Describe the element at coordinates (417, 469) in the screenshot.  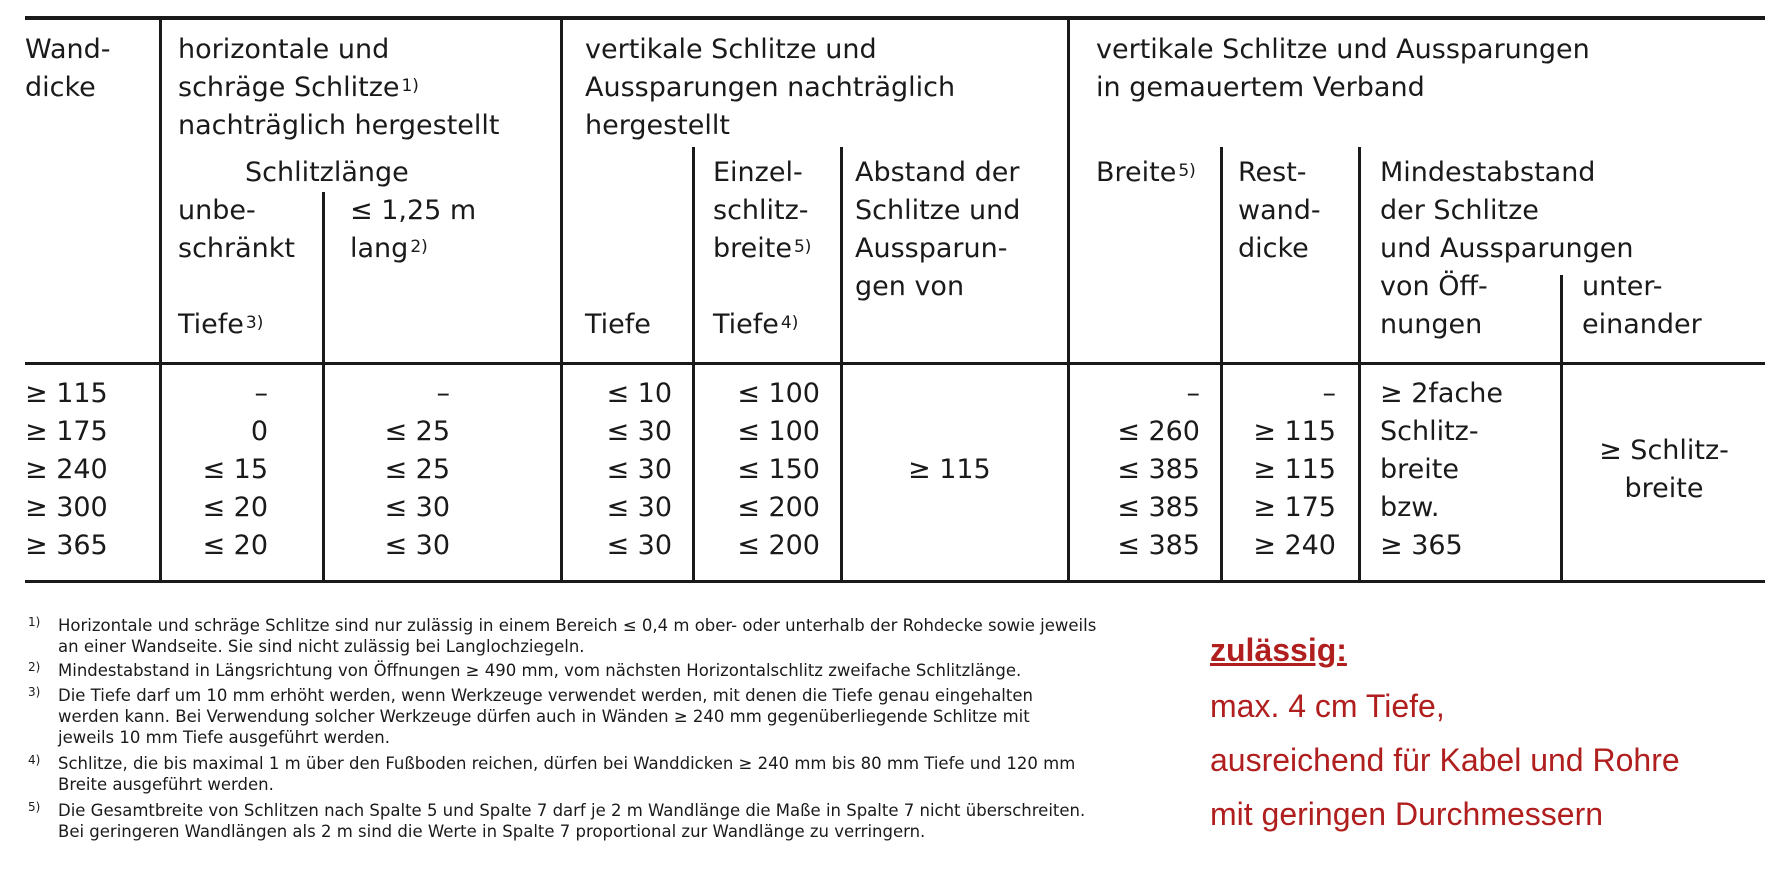
I see `col-tiefe-lang-values: – ≤ 25 ≤ 25 ≤ 30 ≤ 30` at that location.